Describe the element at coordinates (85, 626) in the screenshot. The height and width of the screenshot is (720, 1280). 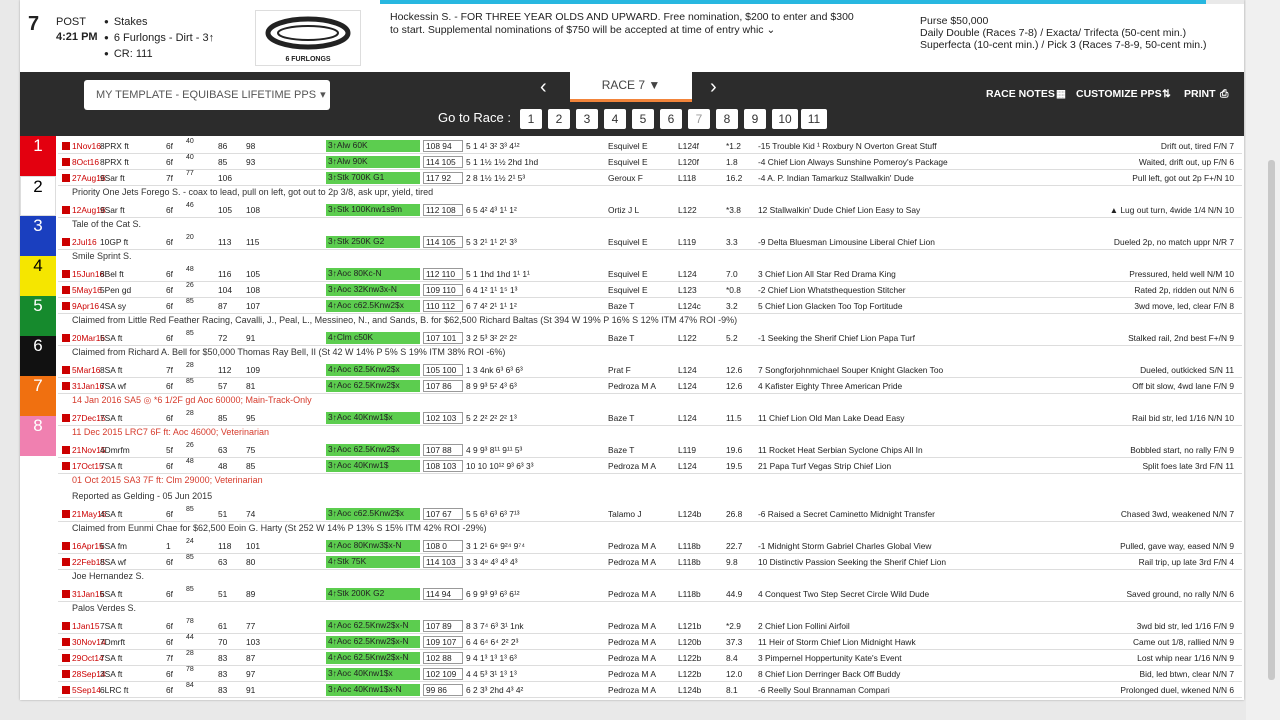
I see `race-date: 1Jan15` at that location.